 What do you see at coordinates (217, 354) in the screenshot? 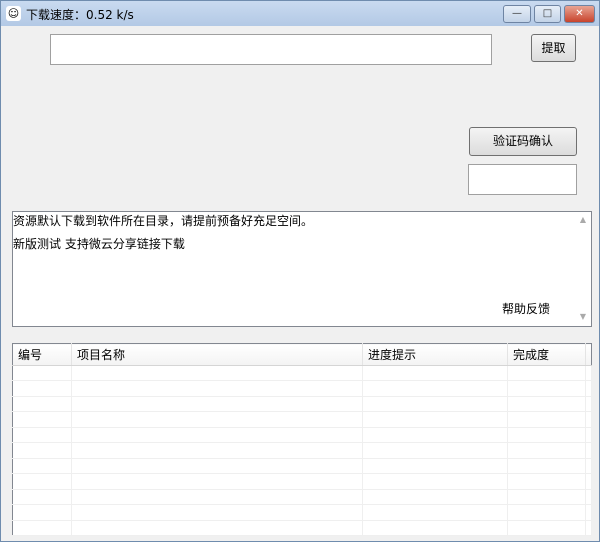
I see `column-header-name: 项目名称` at bounding box center [217, 354].